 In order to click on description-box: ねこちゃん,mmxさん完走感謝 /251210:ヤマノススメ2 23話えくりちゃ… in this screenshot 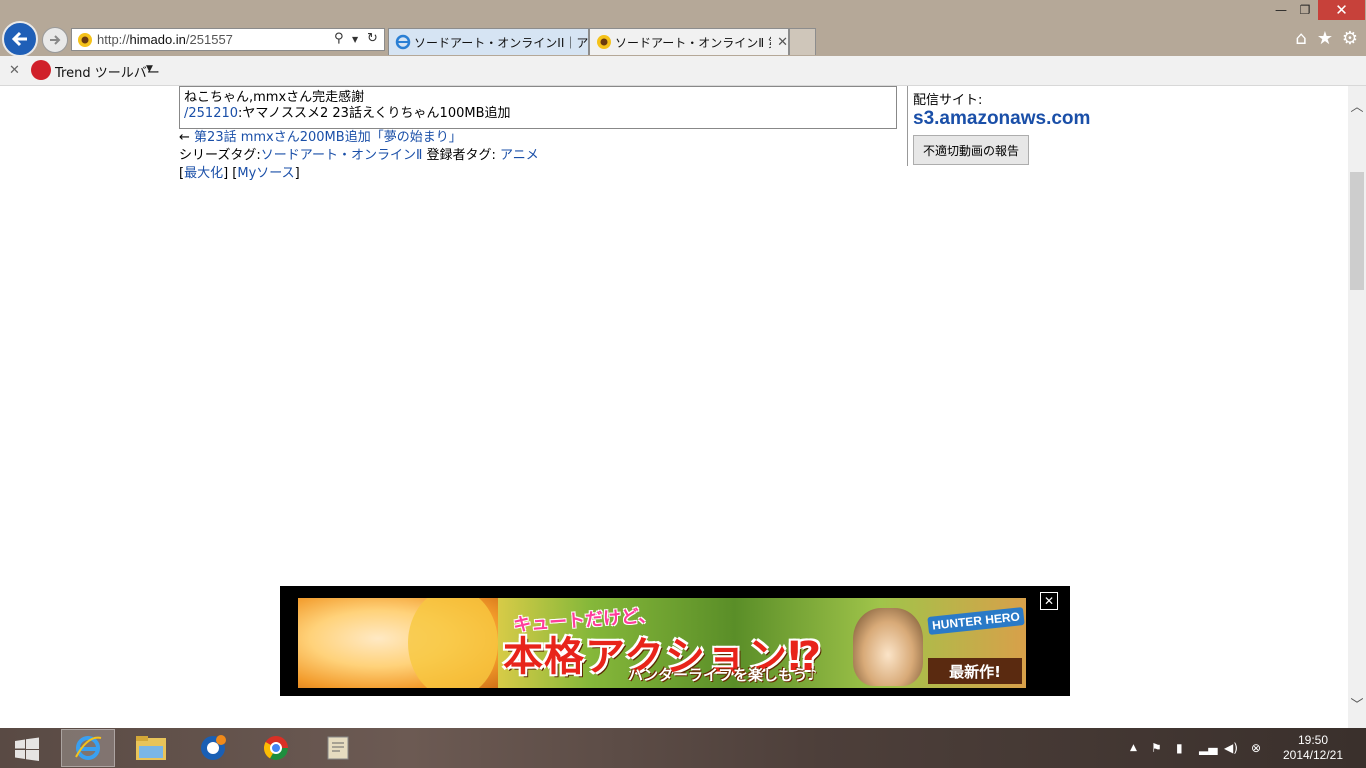, I will do `click(538, 107)`.